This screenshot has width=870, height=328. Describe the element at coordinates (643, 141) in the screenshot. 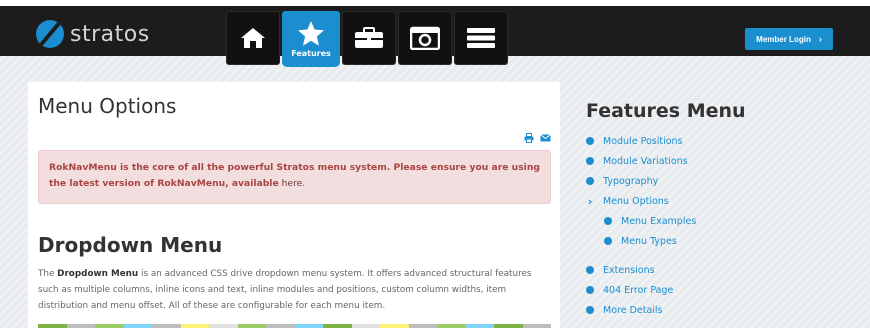

I see `sidebar-item-label: Module Positions` at that location.